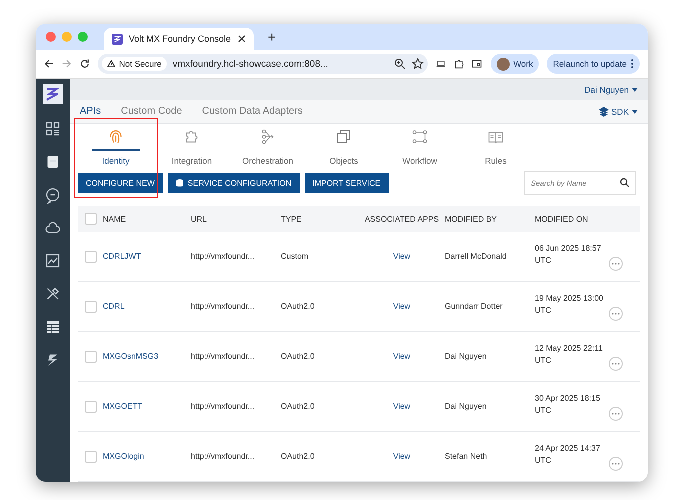 This screenshot has width=682, height=500. What do you see at coordinates (179, 39) in the screenshot?
I see `browser-tab: Volt MX Foundry Console` at bounding box center [179, 39].